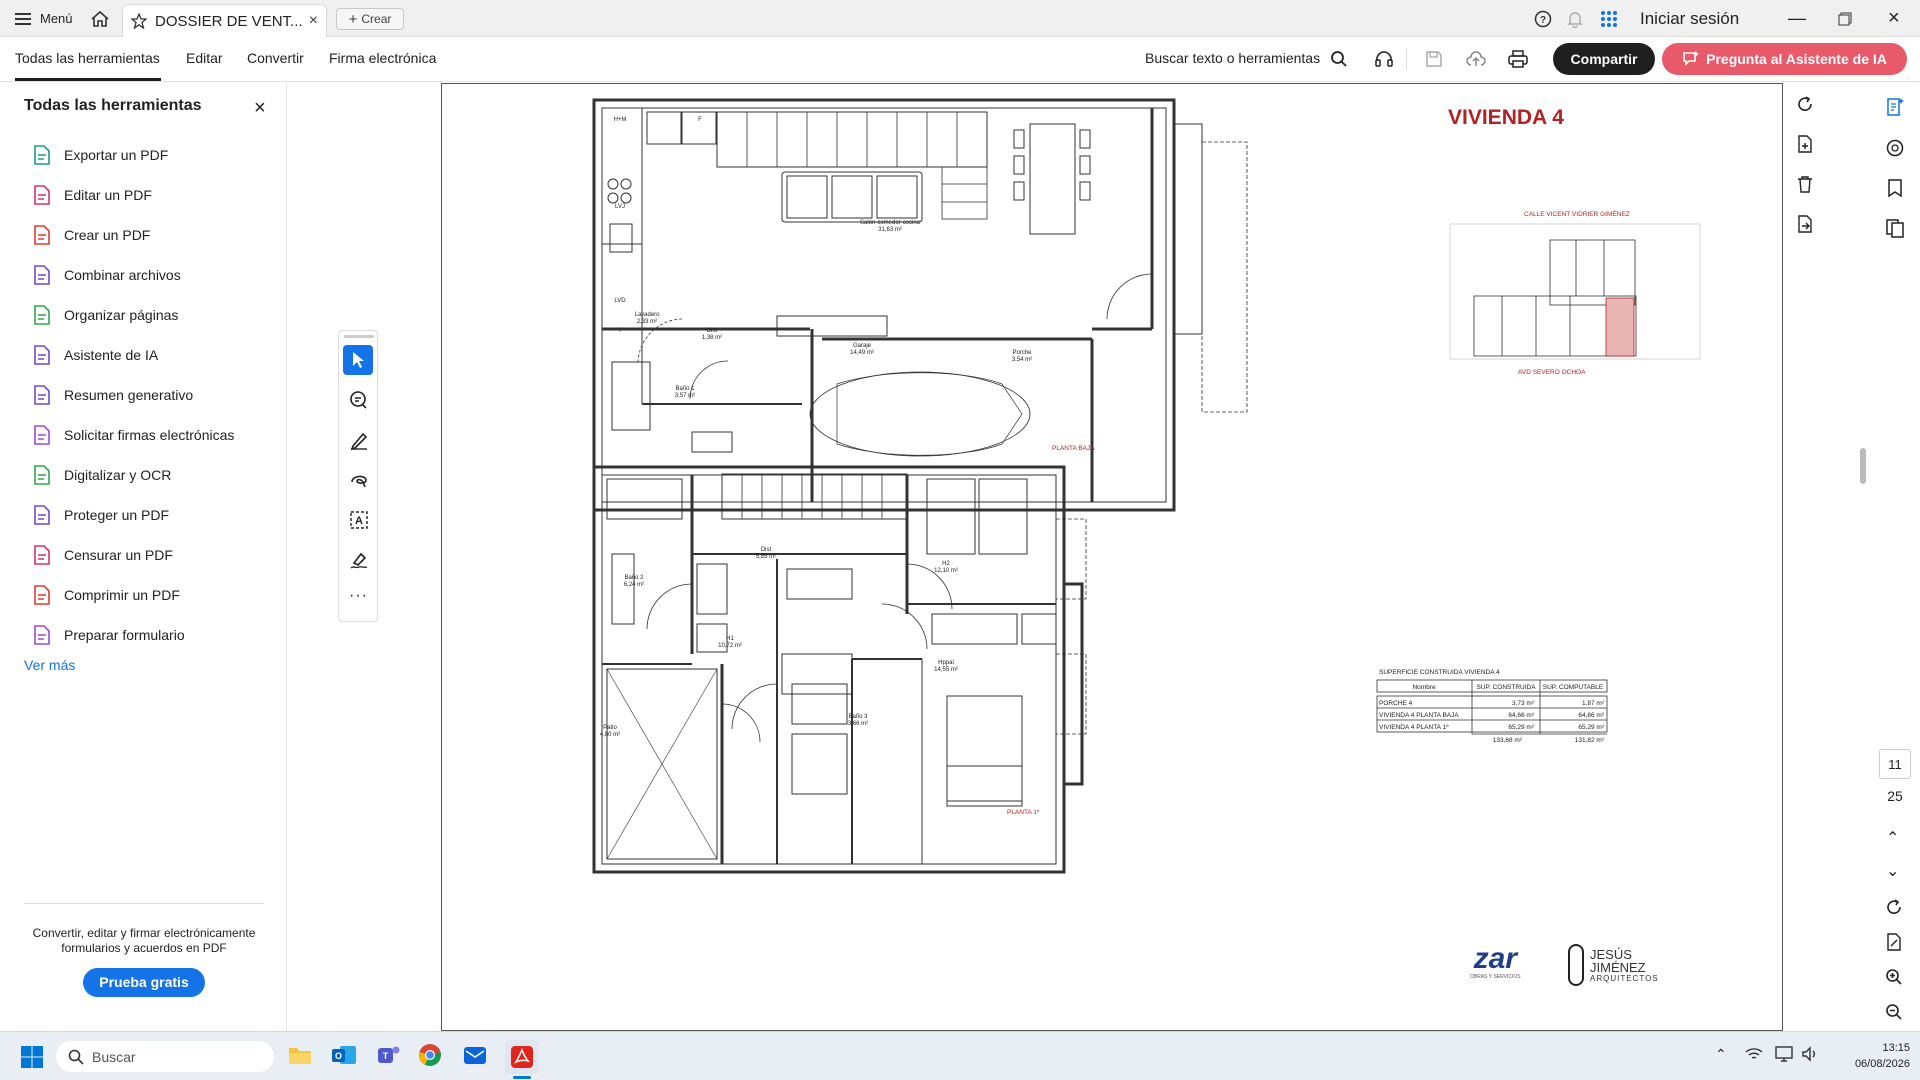  I want to click on tool-item: Proteger un PDF, so click(100, 515).